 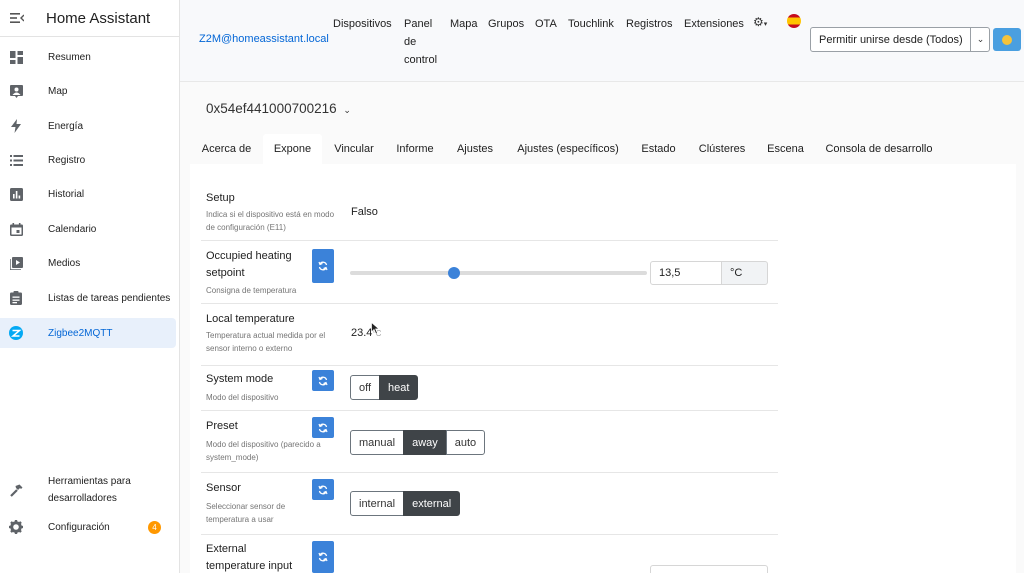 What do you see at coordinates (364, 212) in the screenshot?
I see `setup-value: Falso` at bounding box center [364, 212].